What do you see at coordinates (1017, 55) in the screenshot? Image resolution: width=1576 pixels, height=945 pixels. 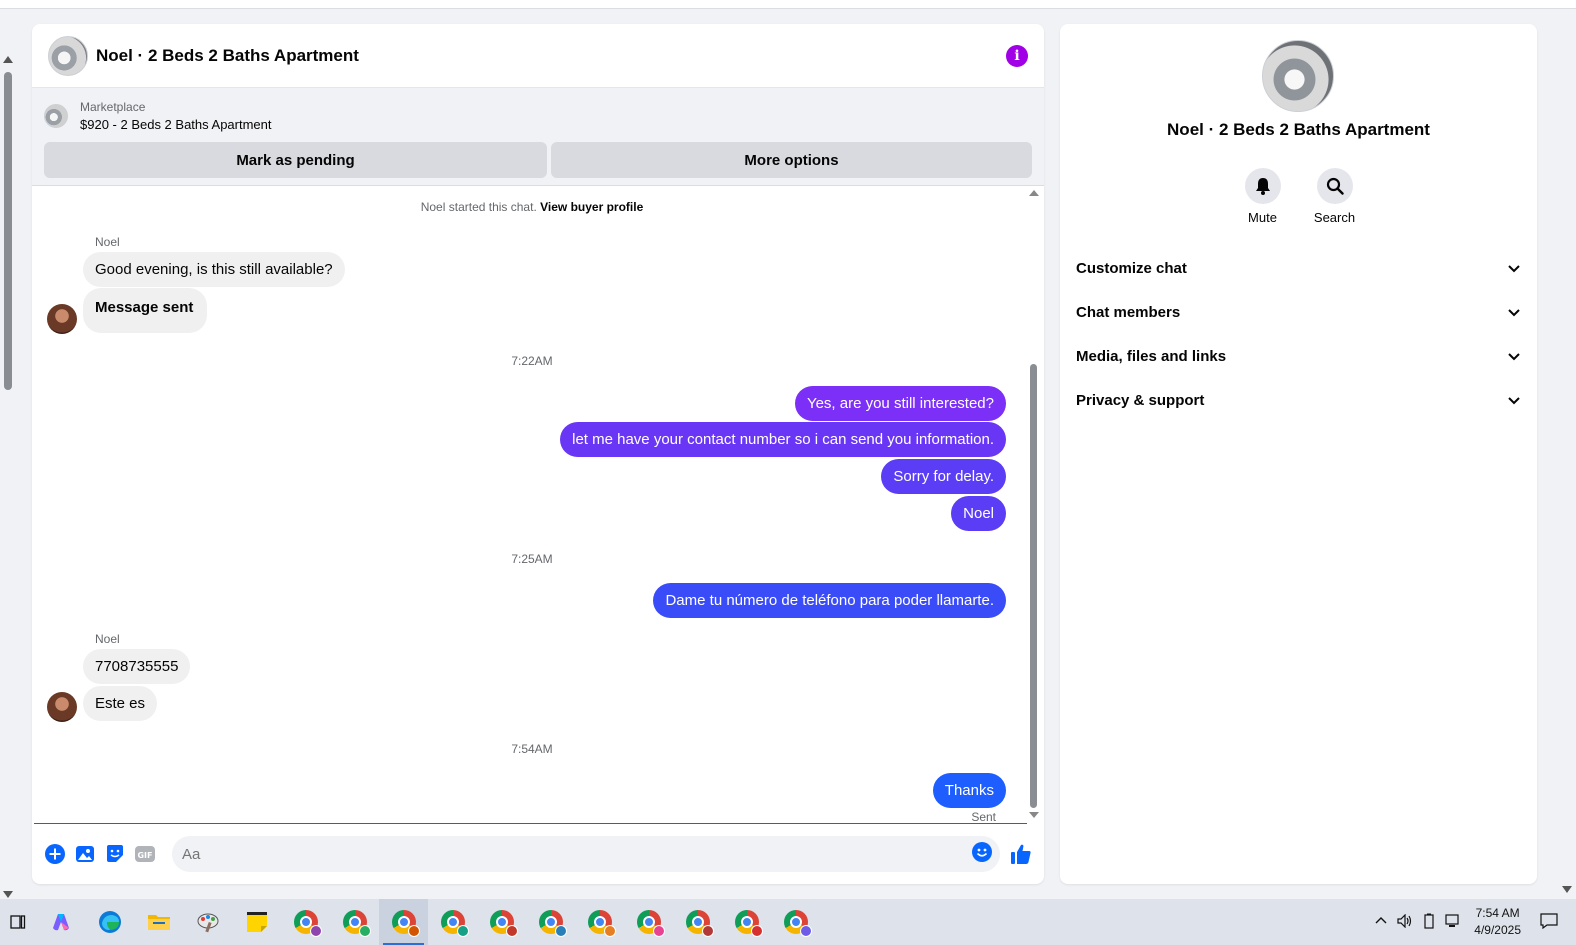 I see `info-icon: i` at bounding box center [1017, 55].